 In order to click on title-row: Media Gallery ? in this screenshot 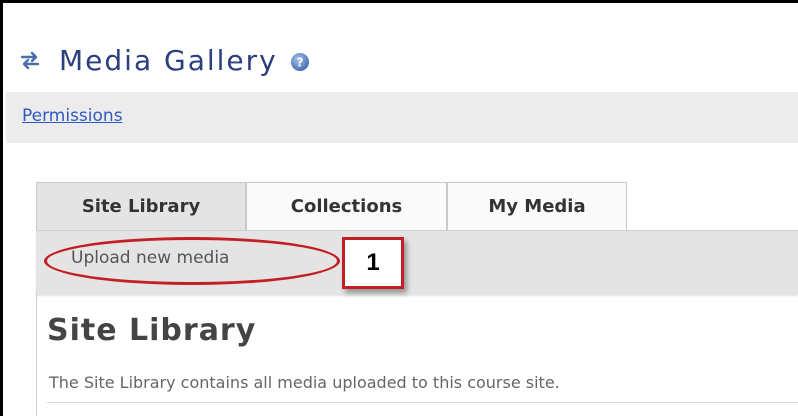, I will do `click(164, 60)`.